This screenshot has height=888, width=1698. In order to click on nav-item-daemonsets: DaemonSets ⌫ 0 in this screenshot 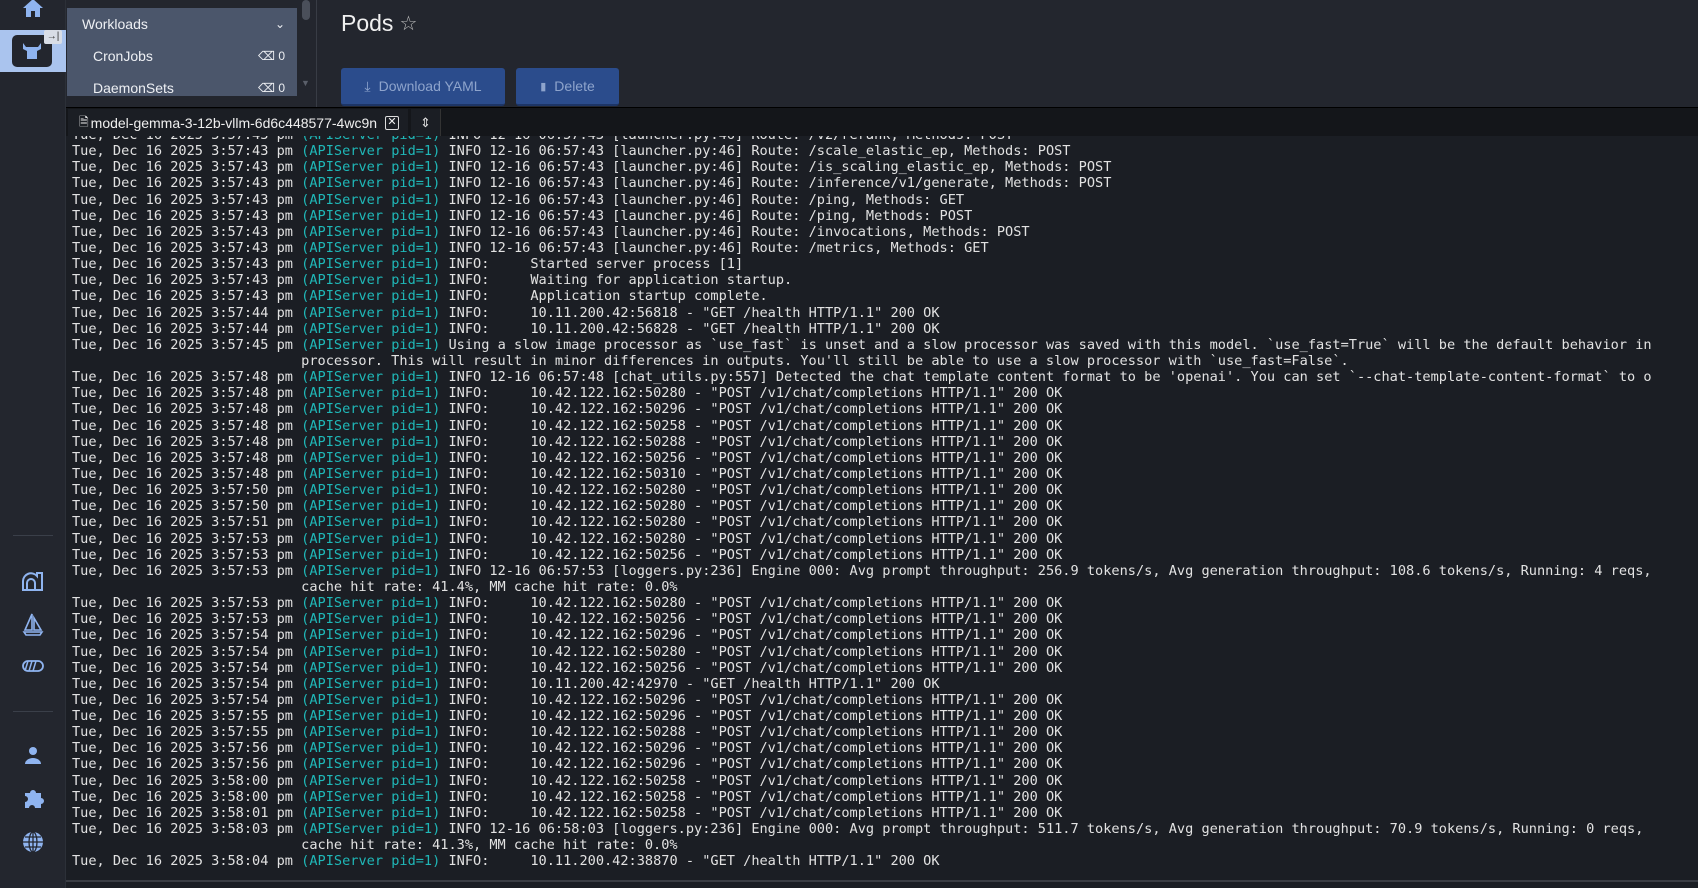, I will do `click(182, 84)`.